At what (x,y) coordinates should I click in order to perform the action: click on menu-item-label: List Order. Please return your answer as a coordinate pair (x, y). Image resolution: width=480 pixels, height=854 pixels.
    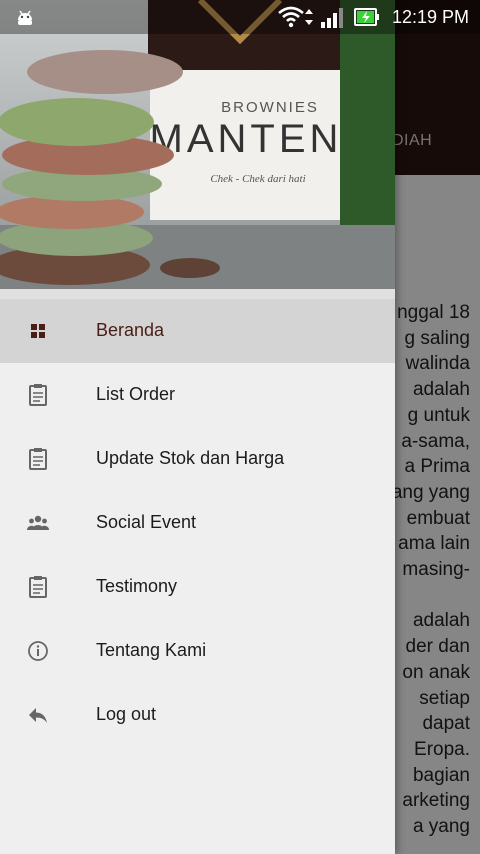
    Looking at the image, I should click on (136, 394).